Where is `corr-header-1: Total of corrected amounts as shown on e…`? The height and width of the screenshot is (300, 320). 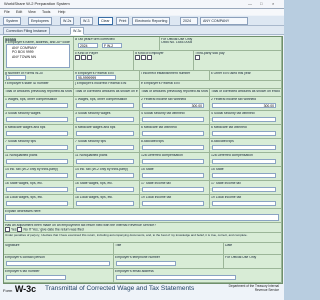
corr-header-1: Total of corrected amounts as shown on e… is located at coordinates (107, 93).